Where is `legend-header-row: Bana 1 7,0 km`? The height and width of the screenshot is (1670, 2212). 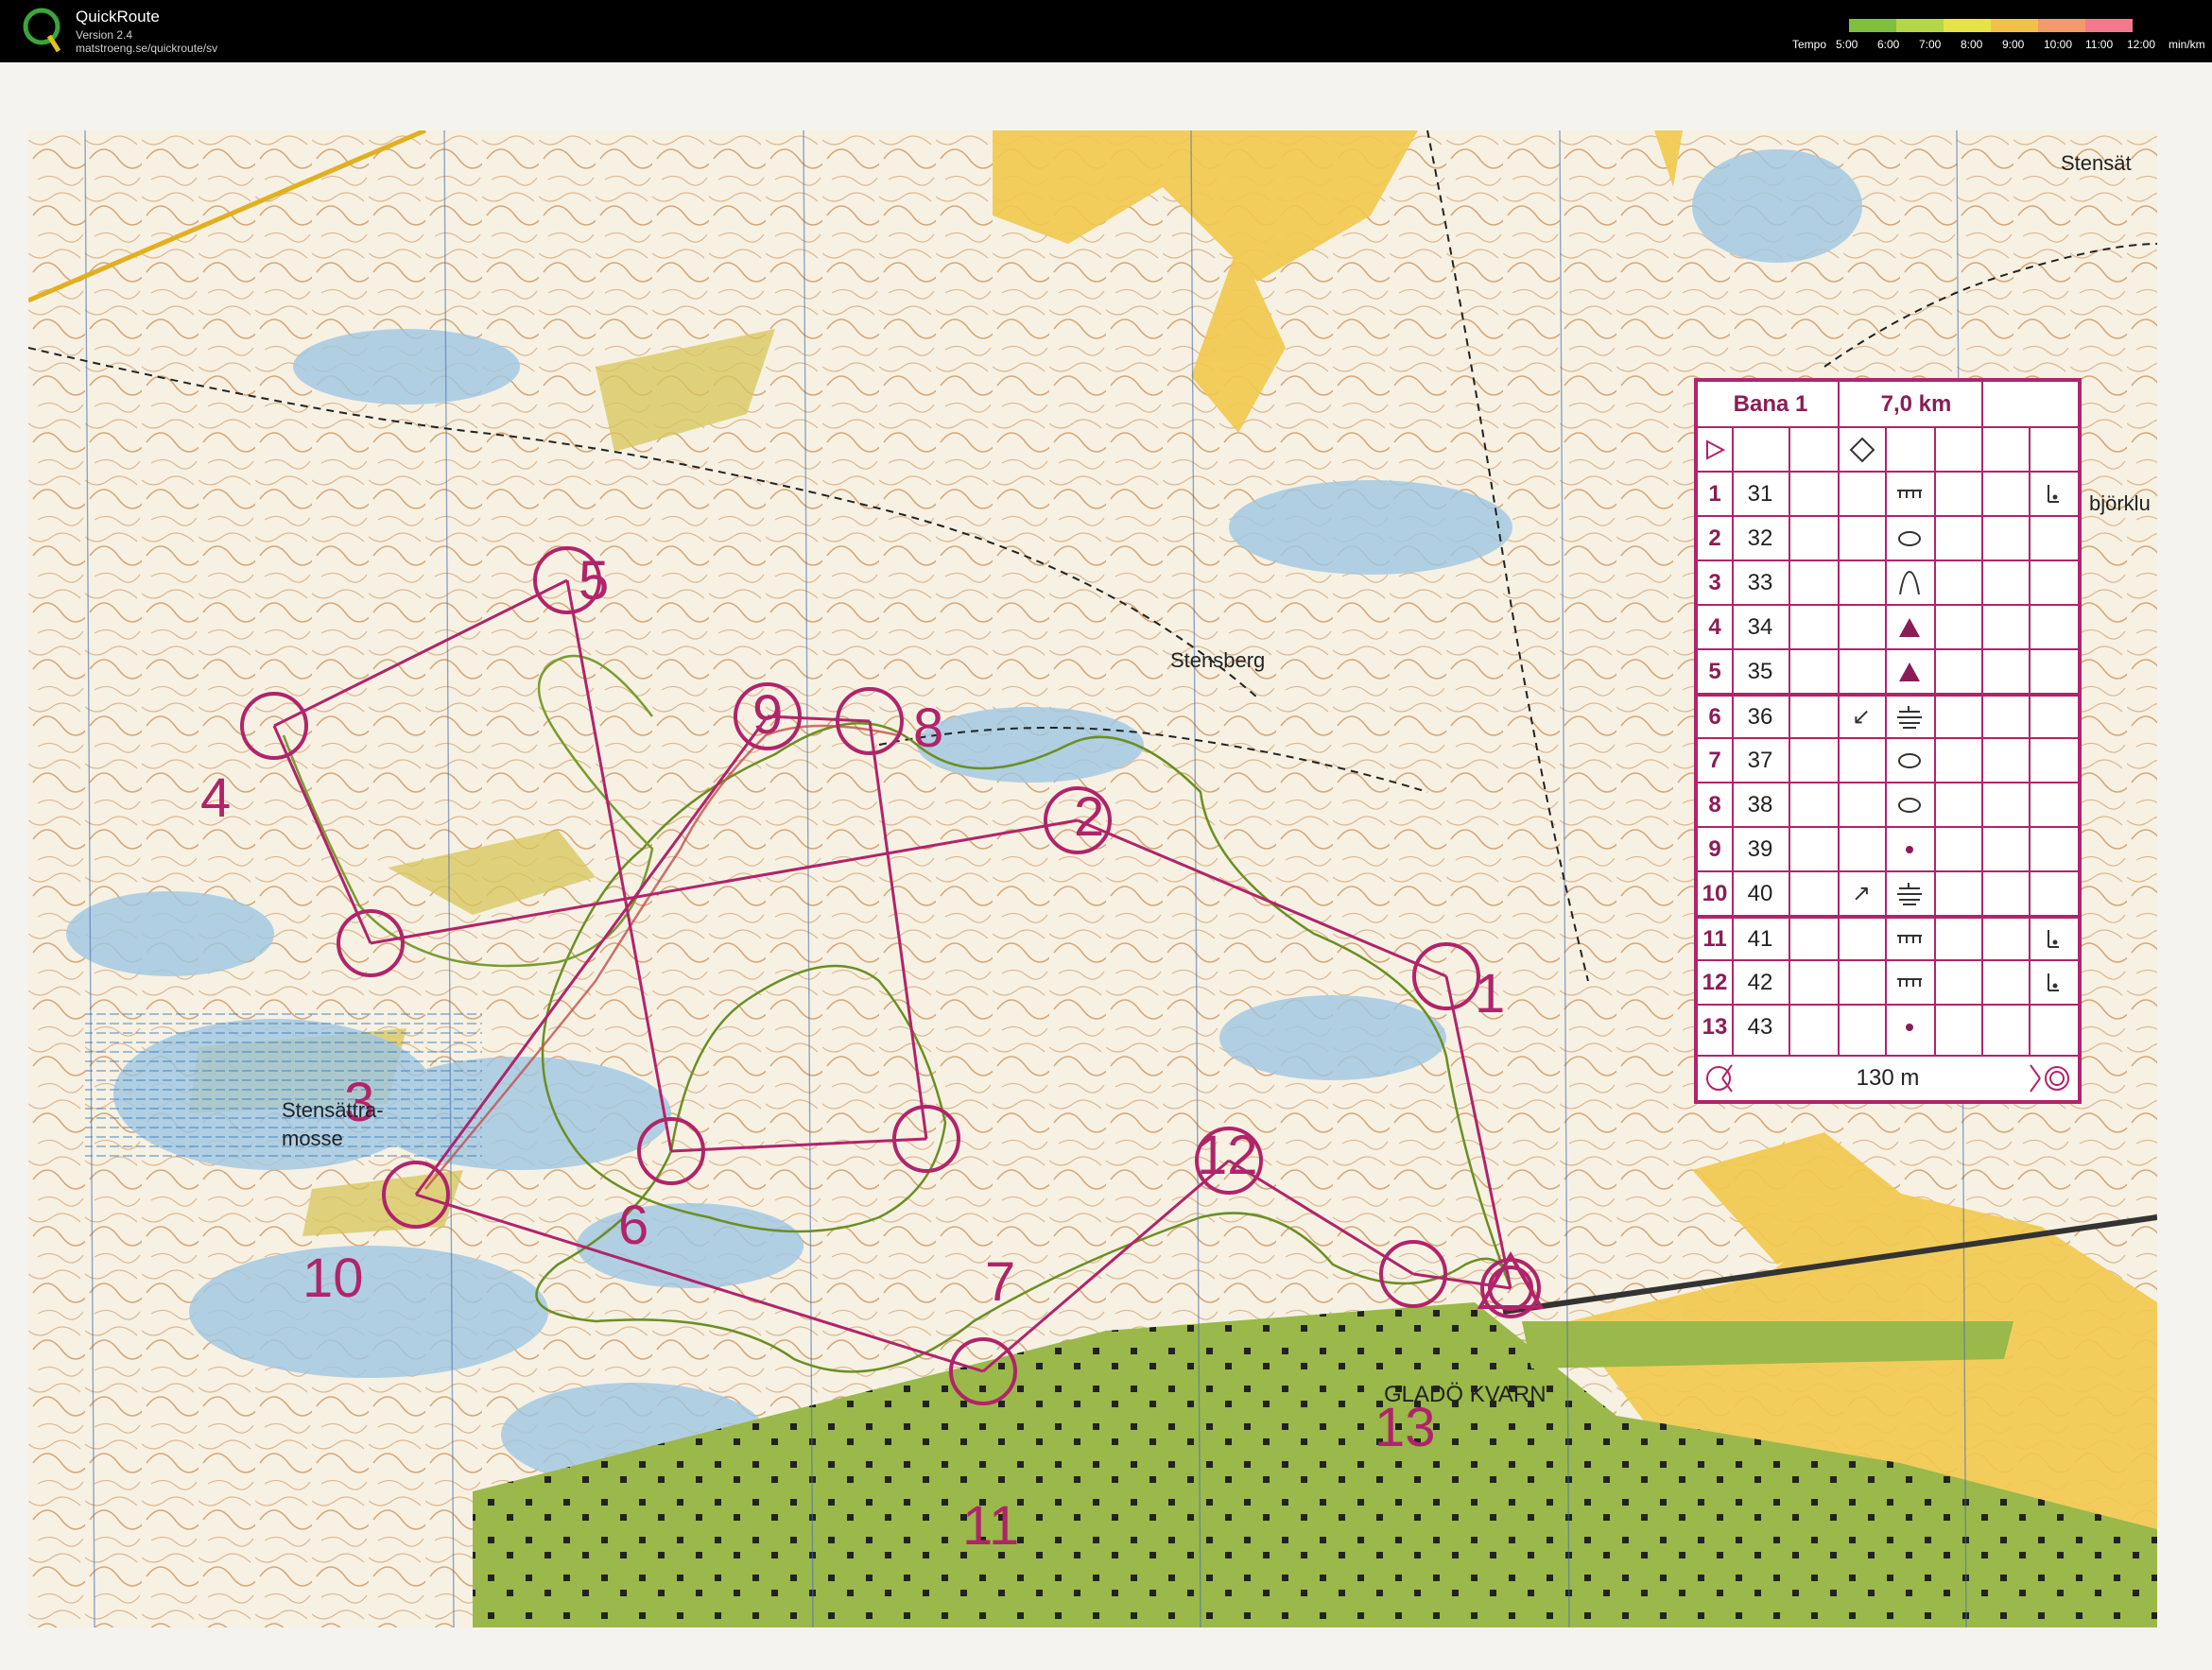 legend-header-row: Bana 1 7,0 km is located at coordinates (1888, 404).